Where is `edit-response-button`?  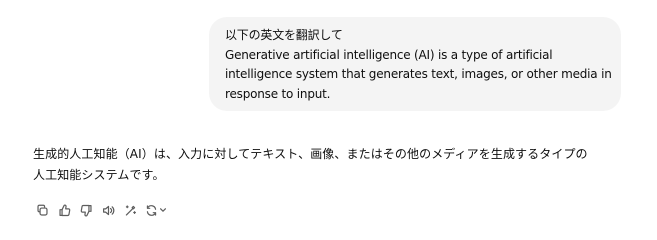 edit-response-button is located at coordinates (130, 210).